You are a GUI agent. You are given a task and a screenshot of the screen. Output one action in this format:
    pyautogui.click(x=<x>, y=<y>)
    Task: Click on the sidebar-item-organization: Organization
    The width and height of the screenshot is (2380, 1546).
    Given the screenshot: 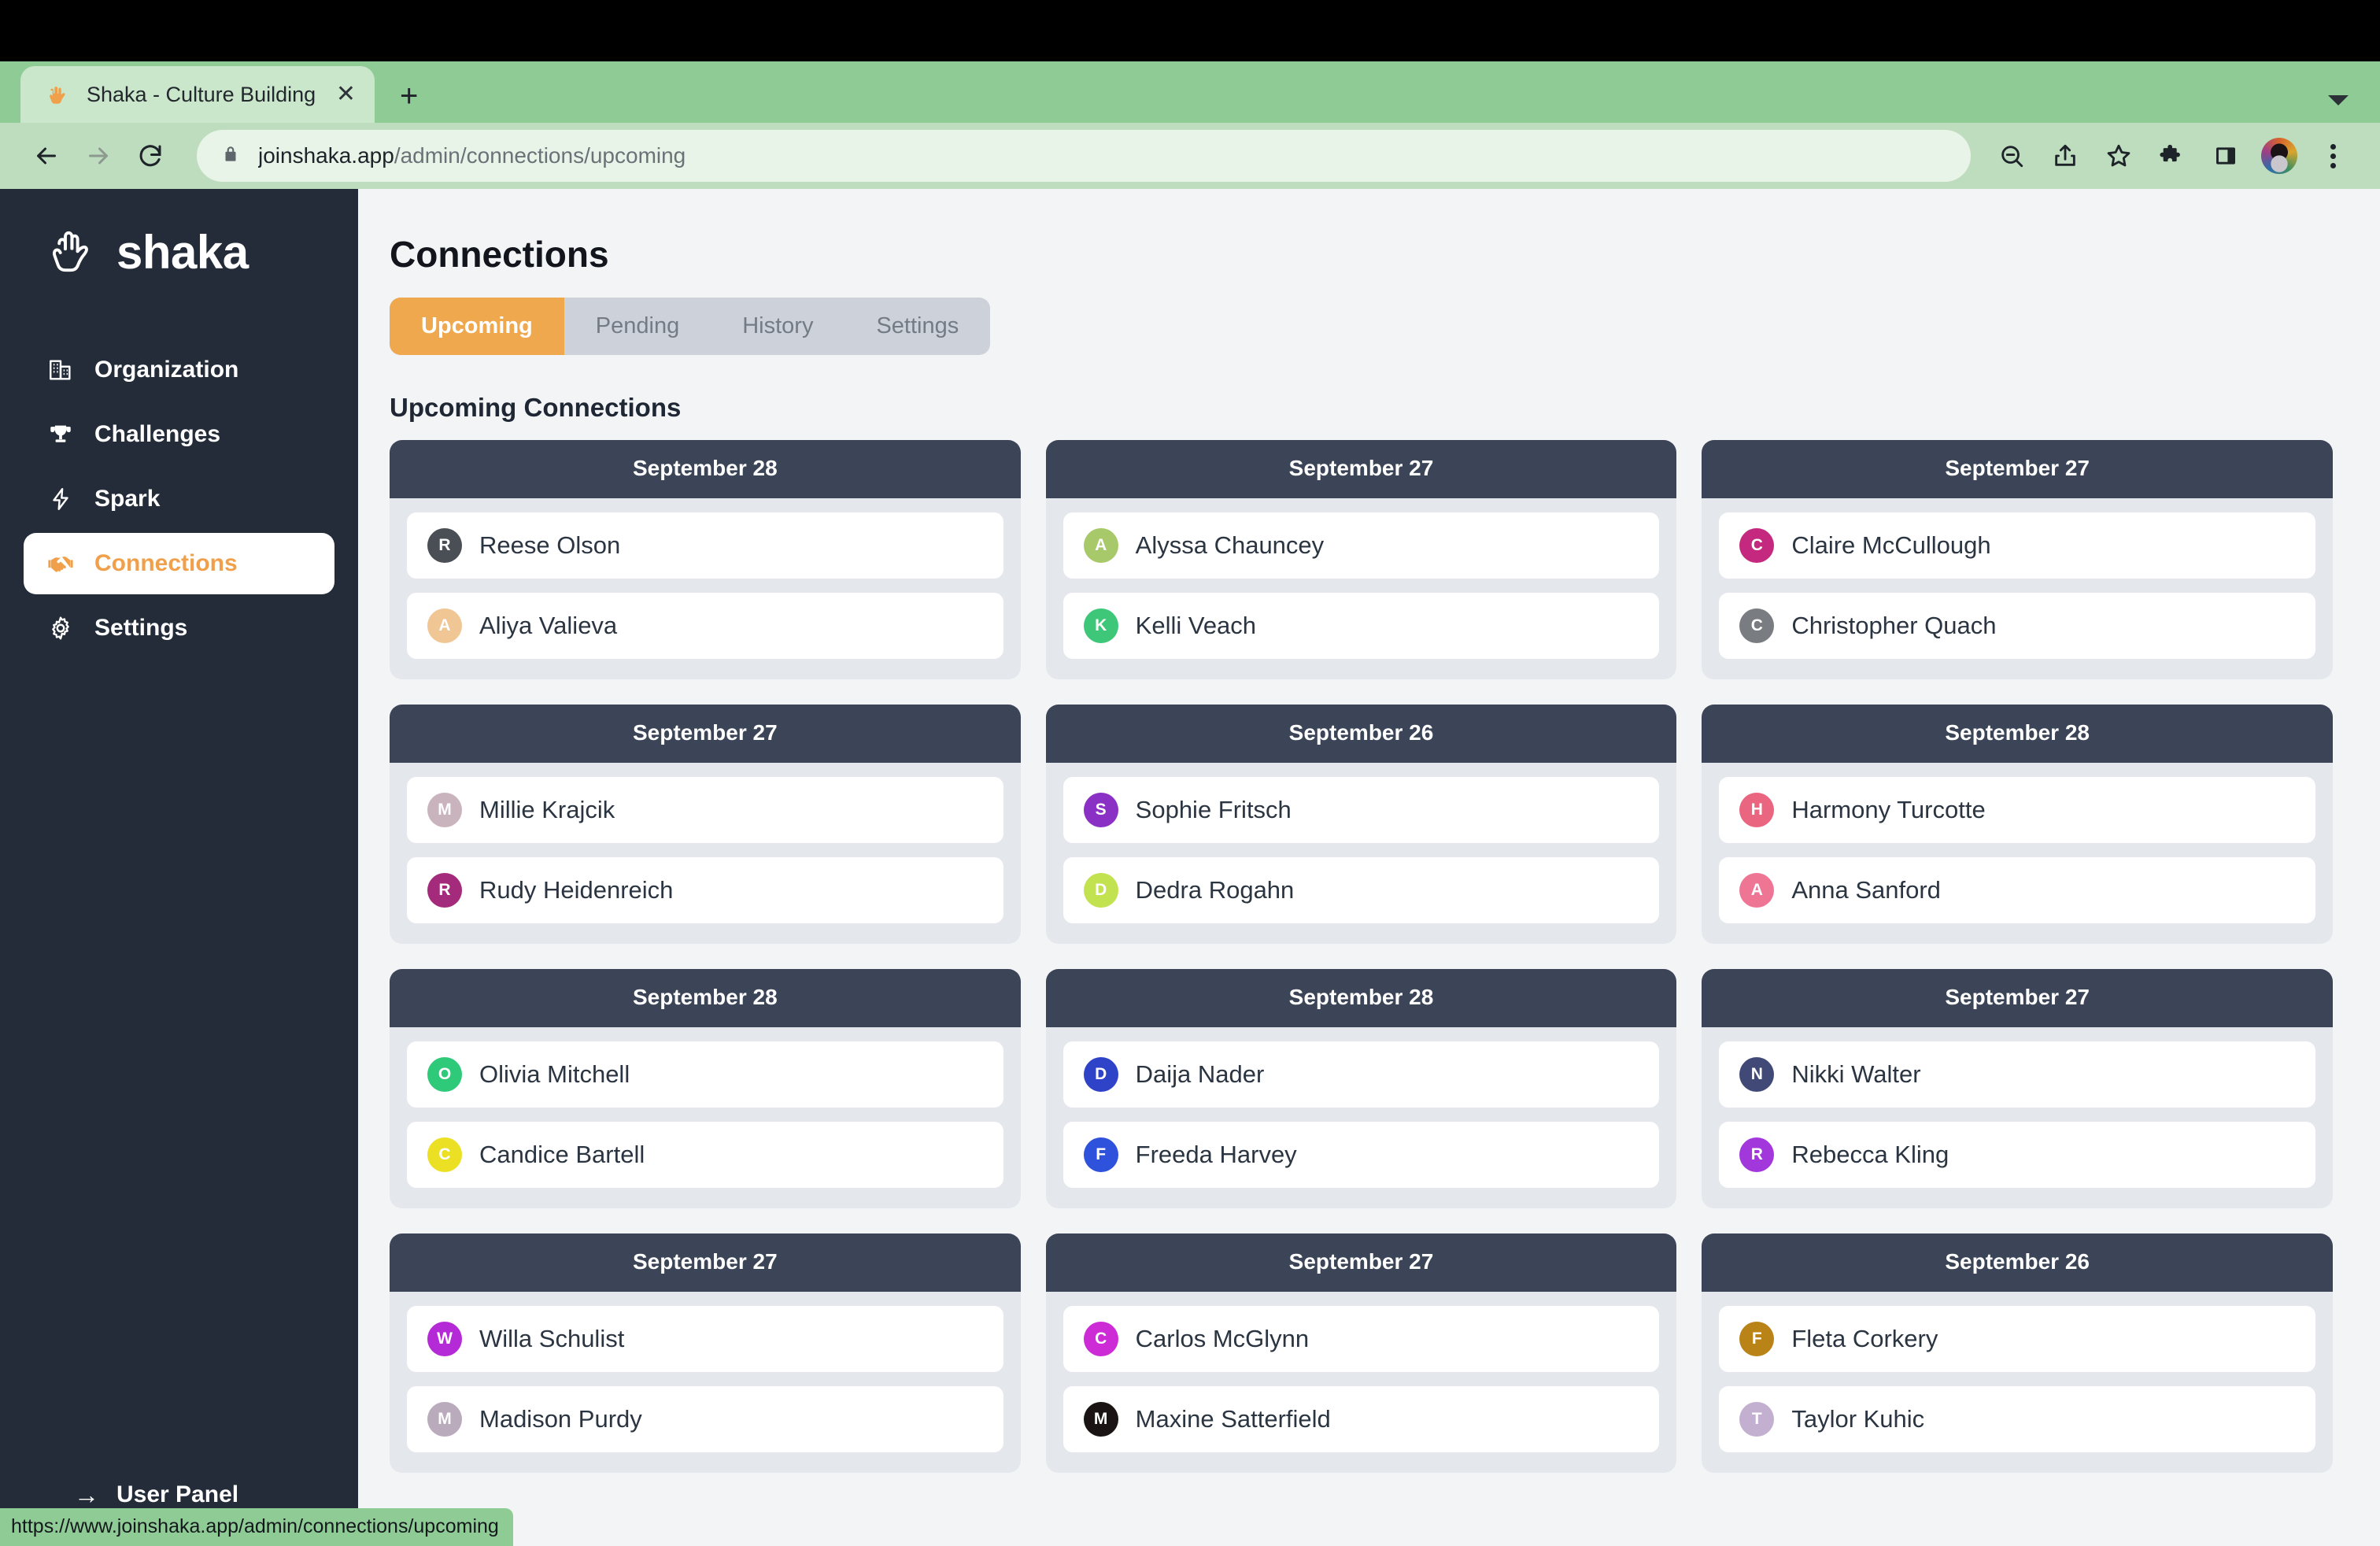 What is the action you would take?
    pyautogui.click(x=179, y=370)
    